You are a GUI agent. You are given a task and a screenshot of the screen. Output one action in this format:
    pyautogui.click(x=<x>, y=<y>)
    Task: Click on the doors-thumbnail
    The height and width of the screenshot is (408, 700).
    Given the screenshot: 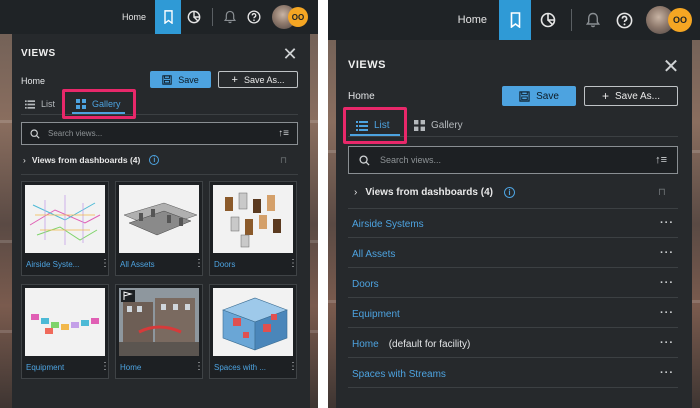 What is the action you would take?
    pyautogui.click(x=253, y=220)
    